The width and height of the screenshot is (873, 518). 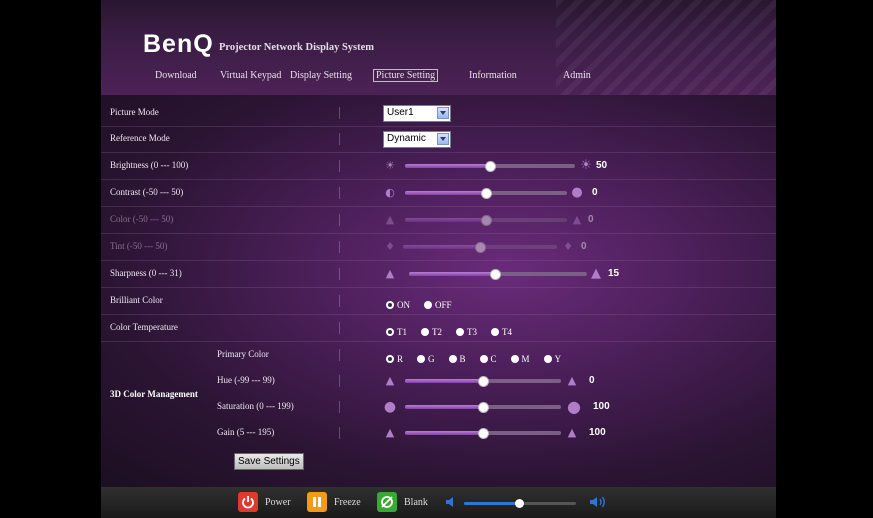 What do you see at coordinates (596, 273) in the screenshot?
I see `mountain-high-icon: ▲` at bounding box center [596, 273].